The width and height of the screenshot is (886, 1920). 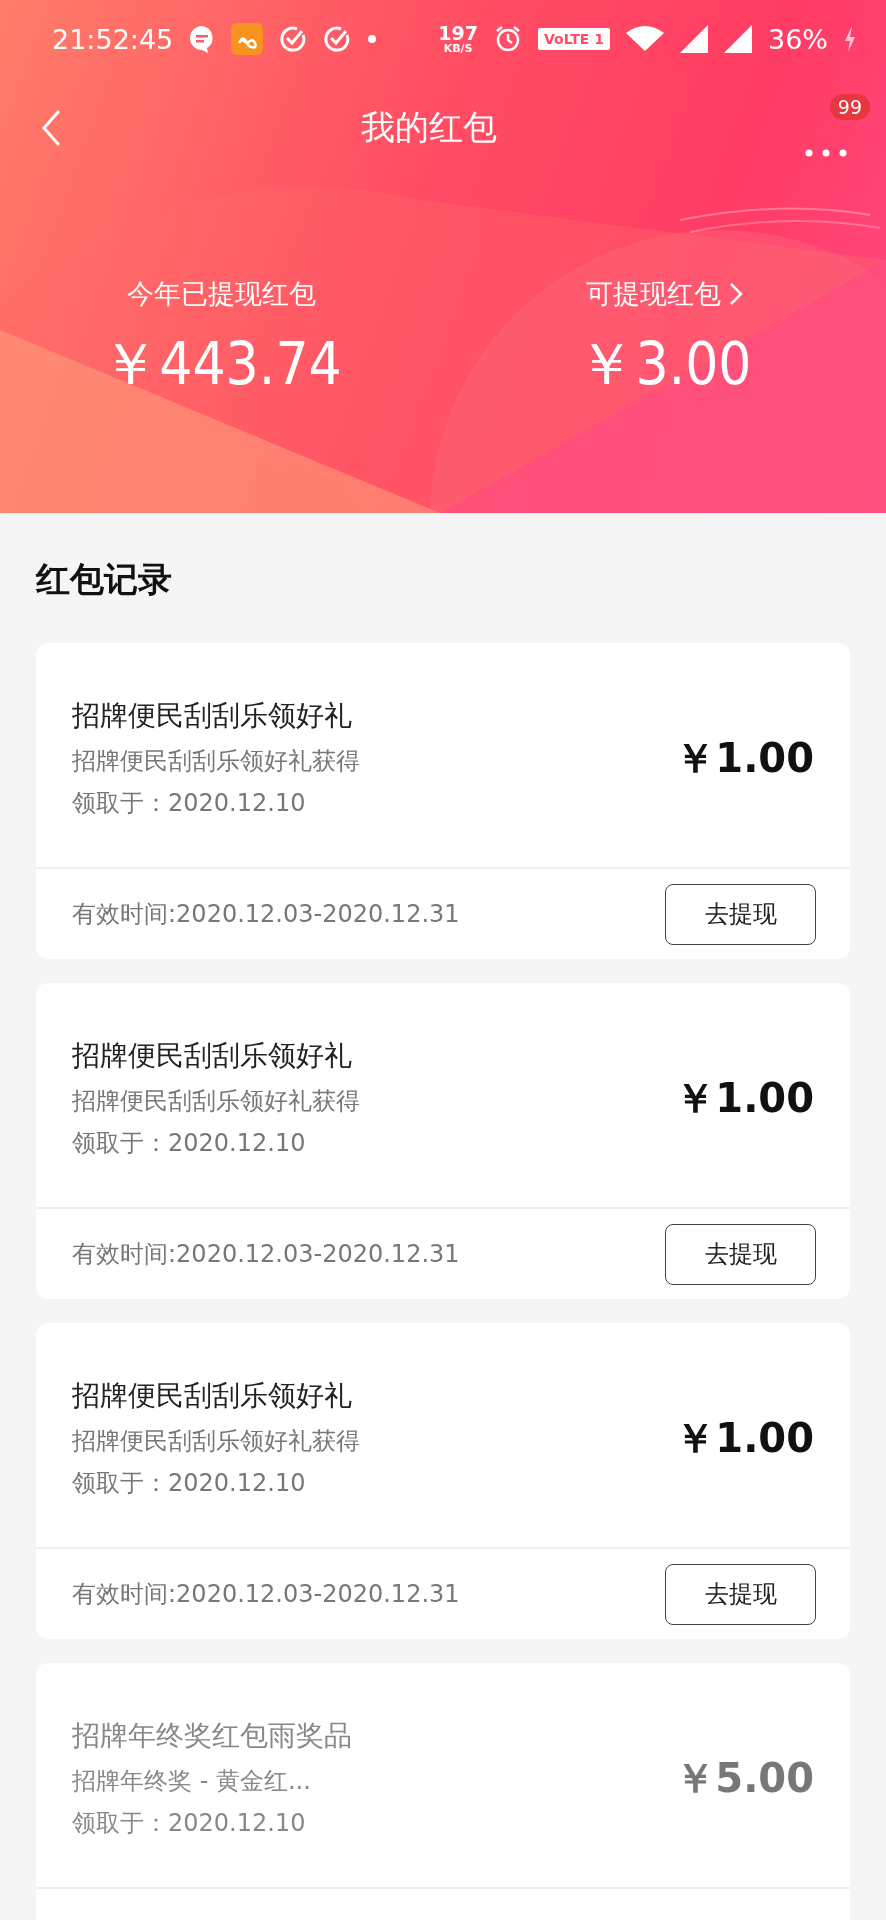 What do you see at coordinates (849, 107) in the screenshot?
I see `notification-badge: 99` at bounding box center [849, 107].